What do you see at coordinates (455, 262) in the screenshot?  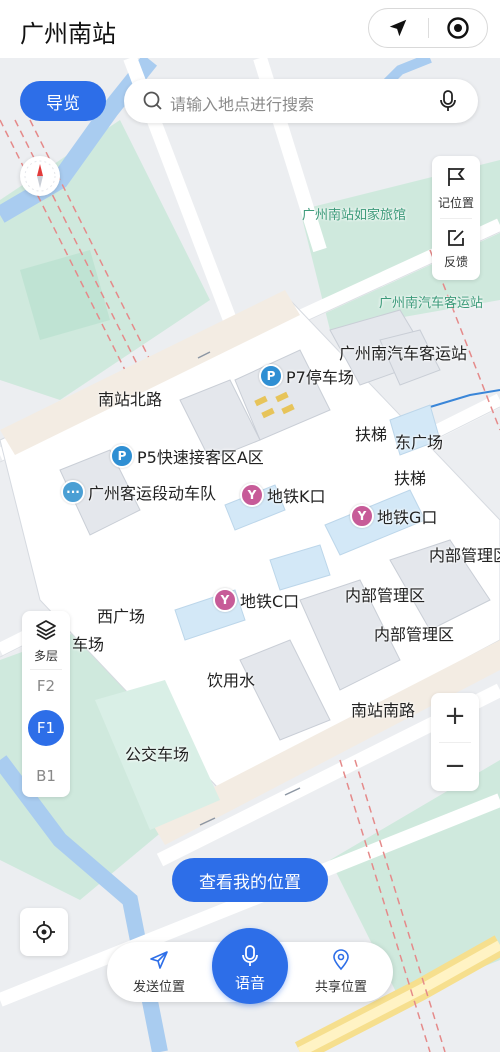 I see `feedback-label: 反馈` at bounding box center [455, 262].